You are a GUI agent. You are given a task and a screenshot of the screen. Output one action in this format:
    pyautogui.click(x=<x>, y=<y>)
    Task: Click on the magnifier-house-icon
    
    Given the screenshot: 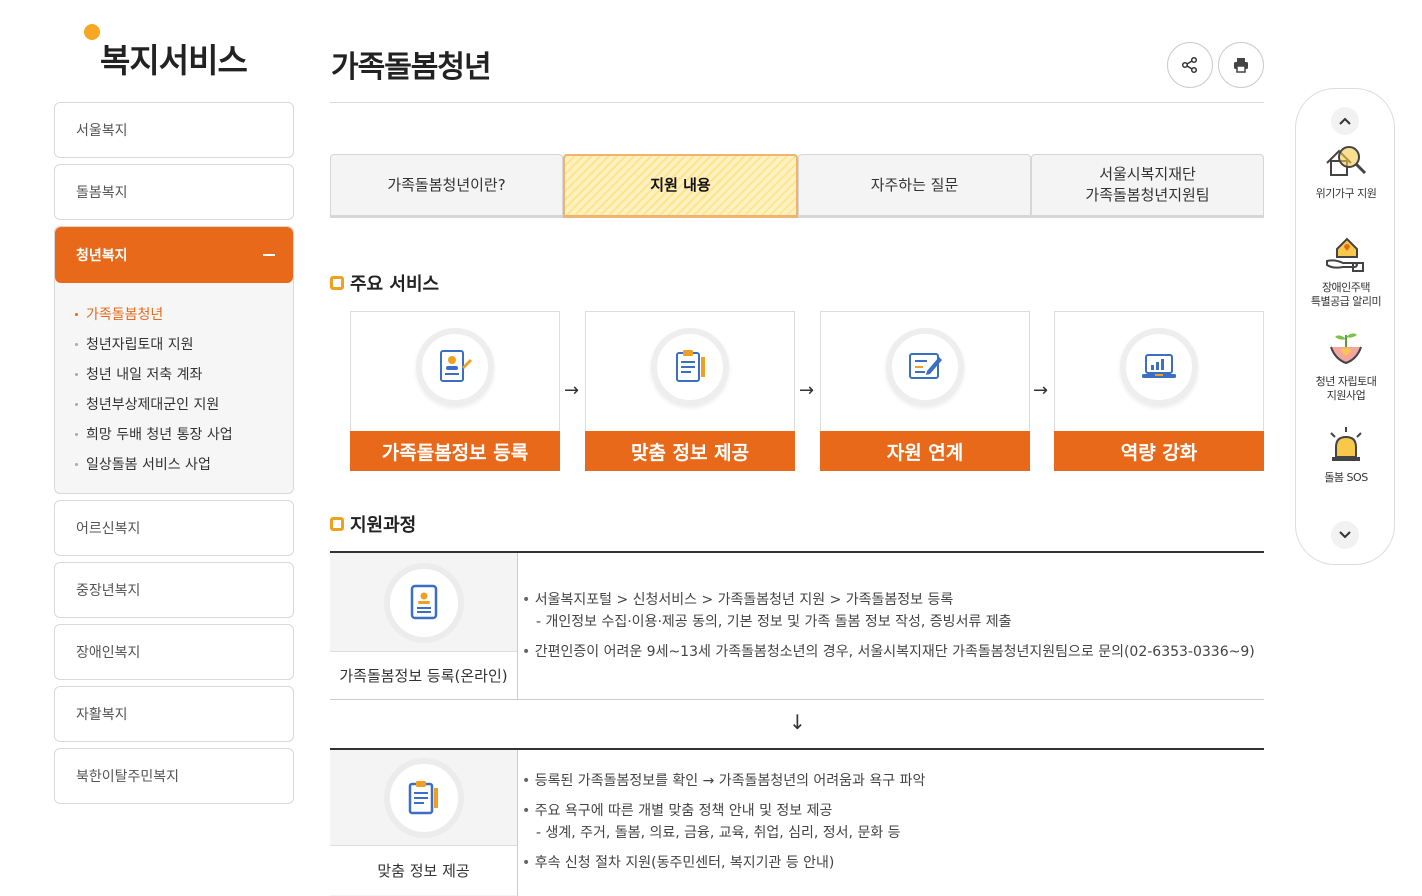 What is the action you would take?
    pyautogui.click(x=1346, y=161)
    